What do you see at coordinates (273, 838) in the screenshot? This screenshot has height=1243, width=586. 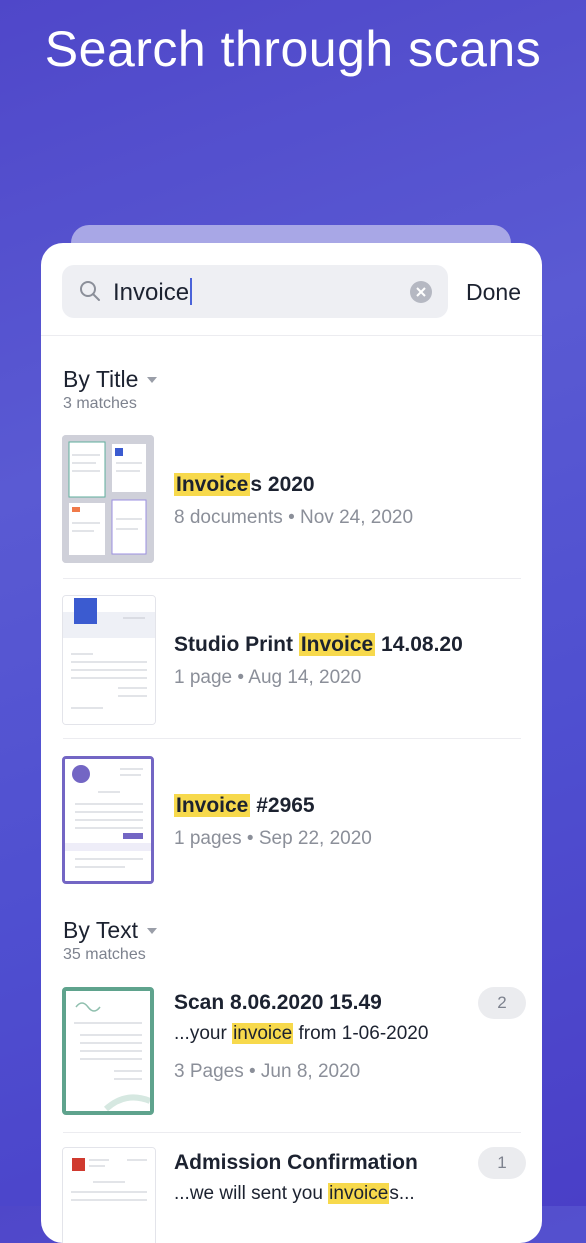 I see `result-meta: 1 pages • Sep 22, 2020` at bounding box center [273, 838].